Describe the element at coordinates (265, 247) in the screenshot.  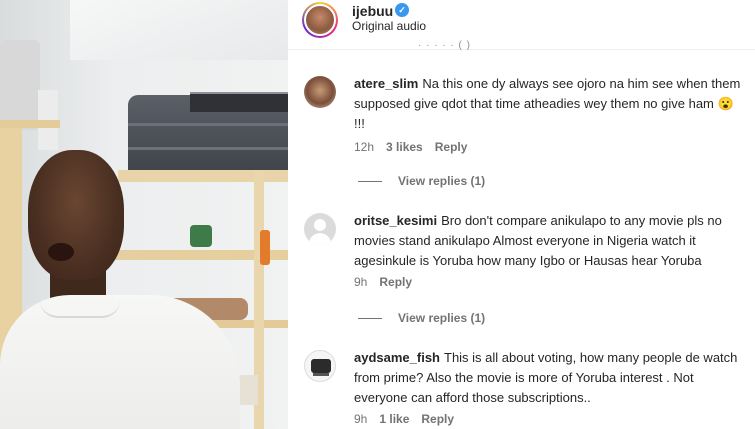
I see `video-shelf-bottle` at that location.